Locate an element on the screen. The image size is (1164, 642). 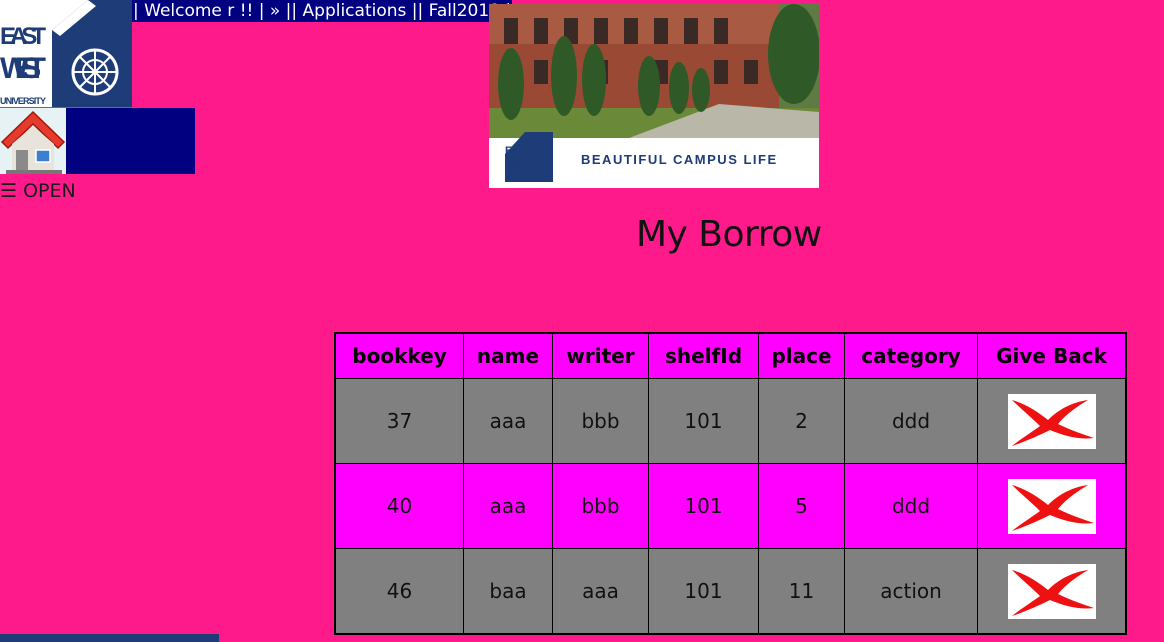
col-header-shelfid: shelfId is located at coordinates (703, 355).